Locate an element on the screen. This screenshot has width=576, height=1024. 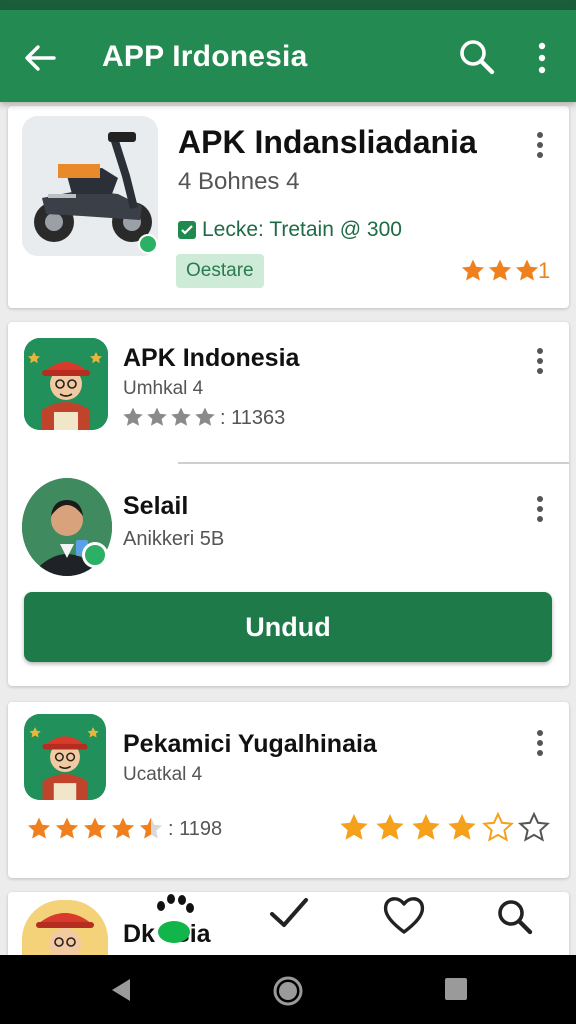
list-item-2-more-icon is located at coordinates (540, 509).